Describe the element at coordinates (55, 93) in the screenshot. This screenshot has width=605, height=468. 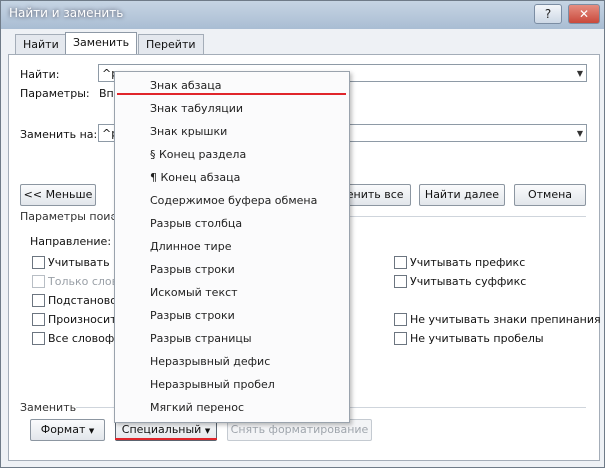
I see `options-label: Параметры:` at that location.